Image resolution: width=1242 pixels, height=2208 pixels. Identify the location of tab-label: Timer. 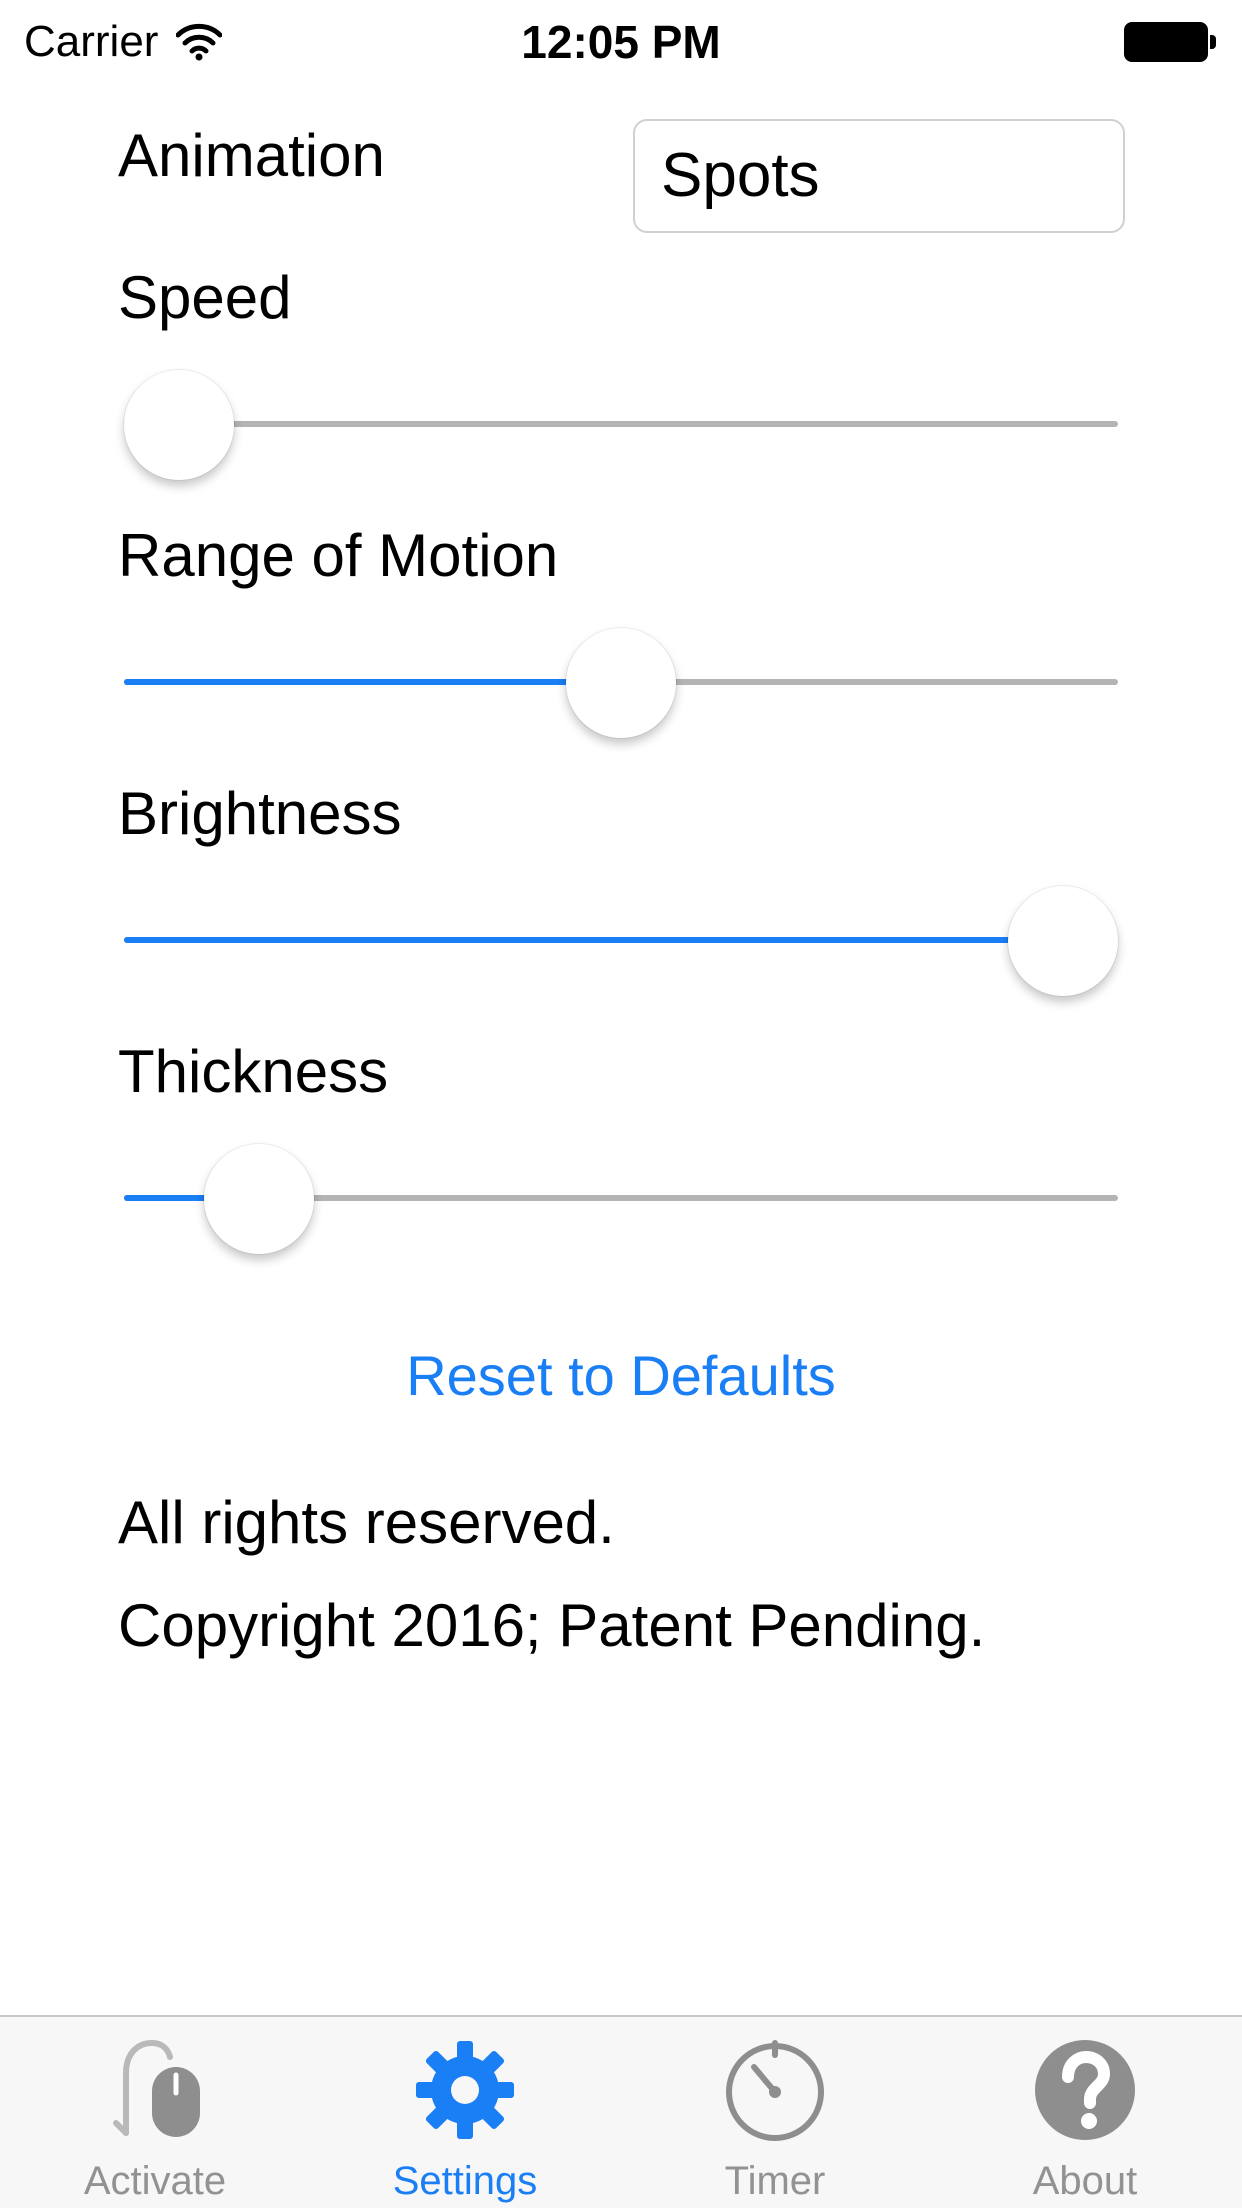
(775, 2181).